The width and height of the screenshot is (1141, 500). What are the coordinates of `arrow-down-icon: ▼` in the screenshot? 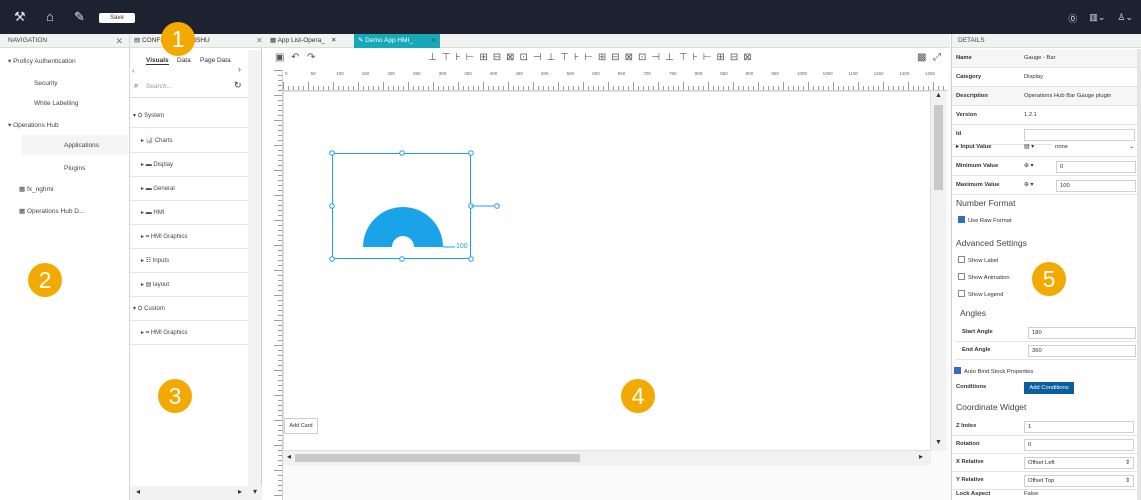 It's located at (938, 442).